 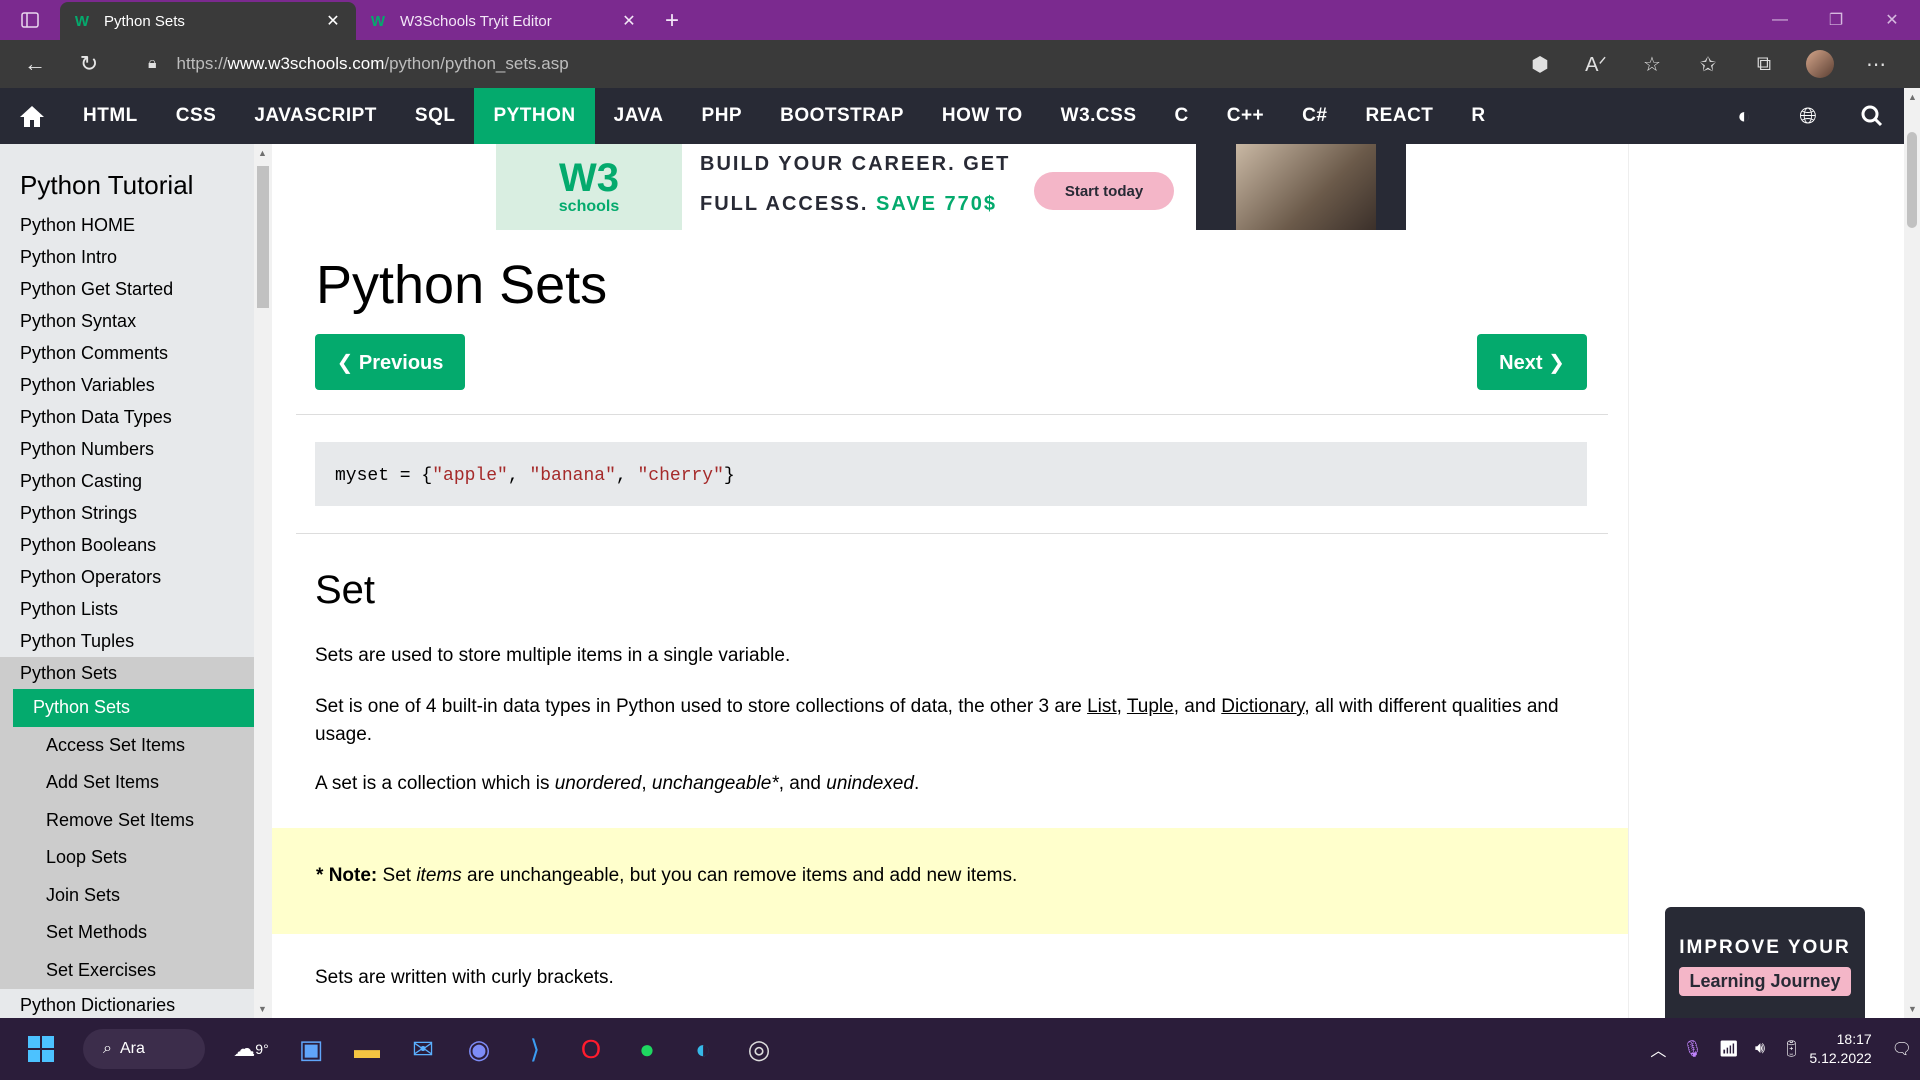 I want to click on sidebar-item-python-dictionaries: Python Dictionaries, so click(x=127, y=1003).